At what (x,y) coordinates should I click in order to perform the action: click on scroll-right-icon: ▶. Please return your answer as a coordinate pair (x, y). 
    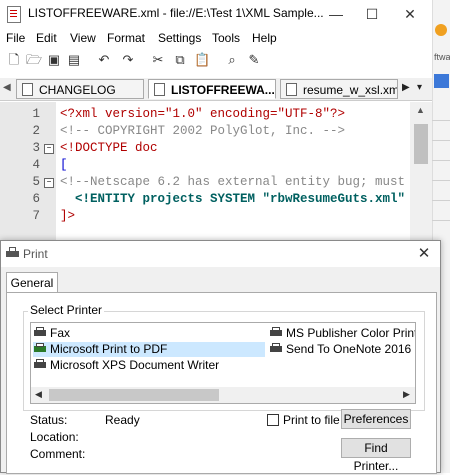
    Looking at the image, I should click on (406, 394).